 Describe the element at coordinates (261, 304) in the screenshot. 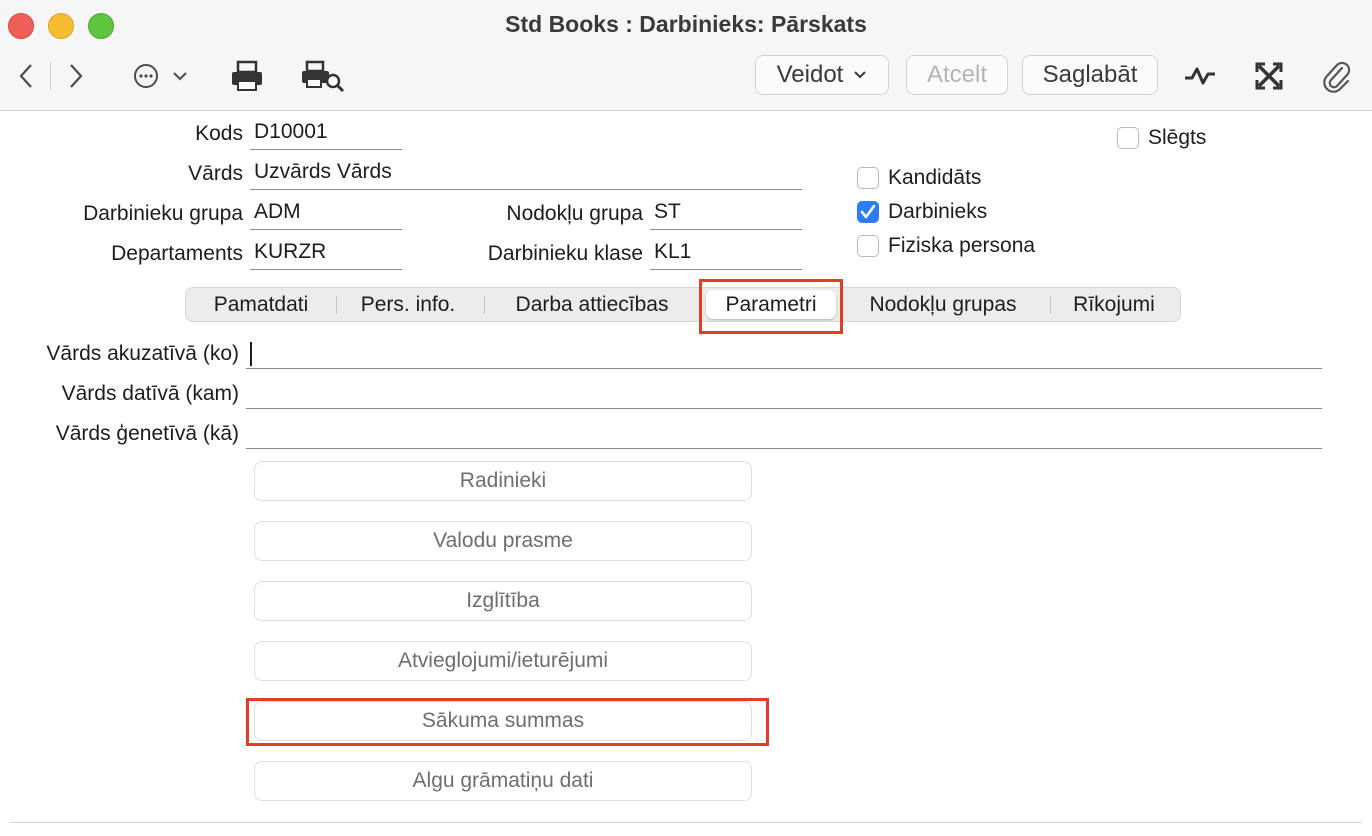

I see `tab-pamatdati: Pamatdati` at that location.